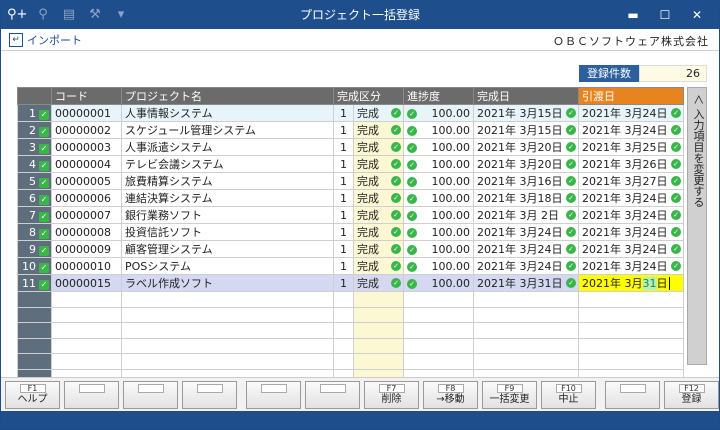 This screenshot has height=430, width=720. Describe the element at coordinates (34, 164) in the screenshot. I see `row-number: 4 ✓` at that location.